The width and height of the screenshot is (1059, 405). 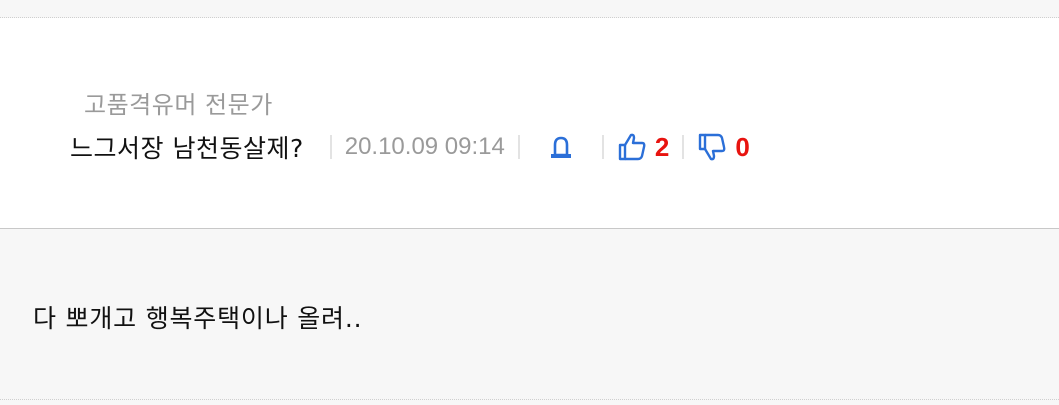 What do you see at coordinates (662, 146) in the screenshot?
I see `like-count: 2` at bounding box center [662, 146].